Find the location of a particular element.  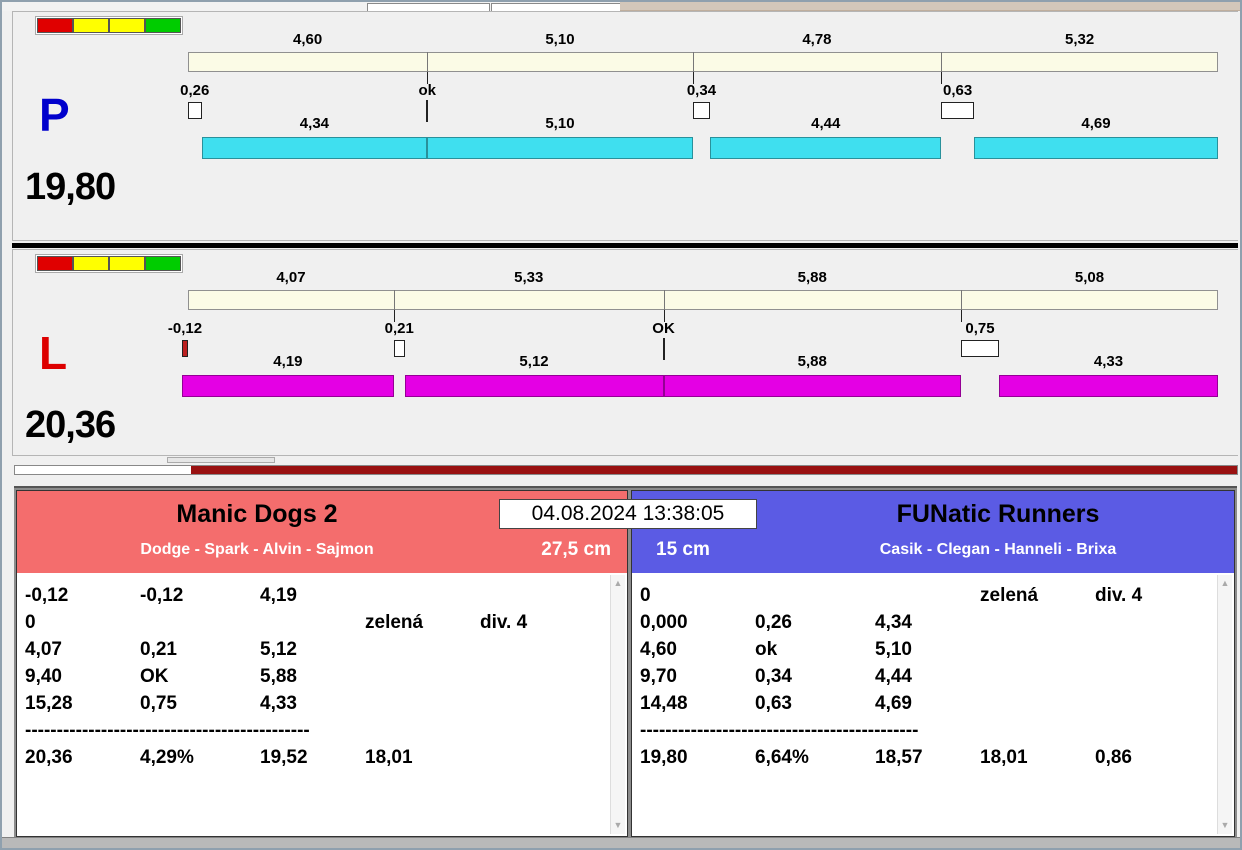

split-time-label: 5,08 is located at coordinates (1089, 277).